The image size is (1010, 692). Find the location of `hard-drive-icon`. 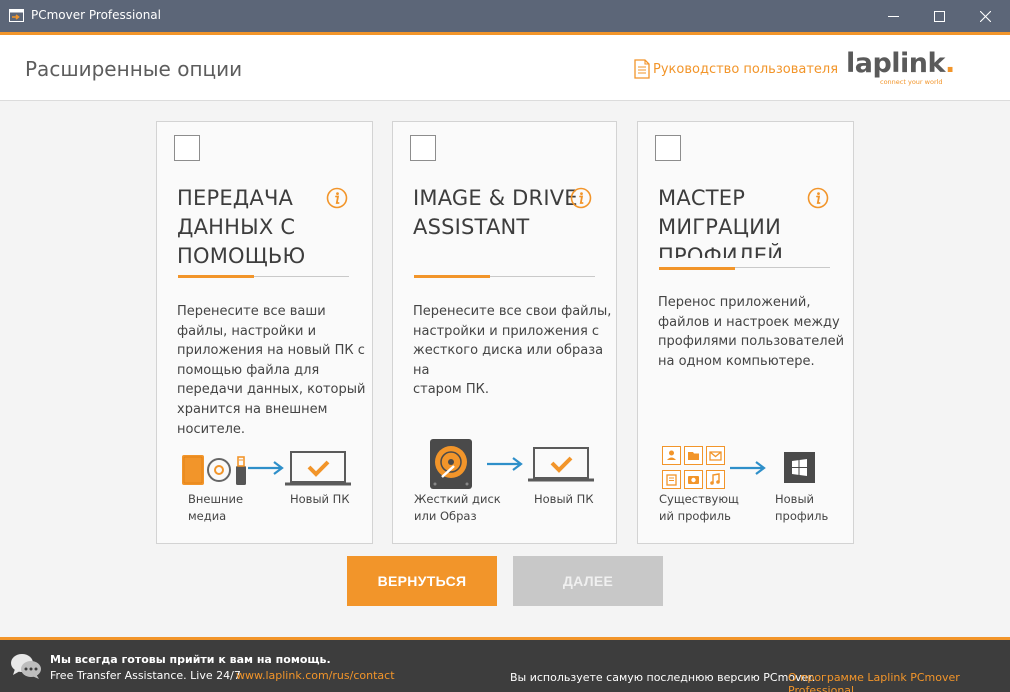

hard-drive-icon is located at coordinates (451, 464).